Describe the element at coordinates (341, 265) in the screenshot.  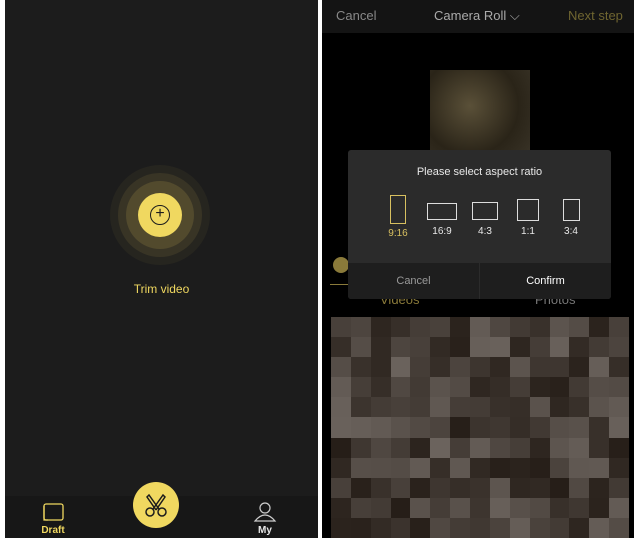
I see `play-icon` at that location.